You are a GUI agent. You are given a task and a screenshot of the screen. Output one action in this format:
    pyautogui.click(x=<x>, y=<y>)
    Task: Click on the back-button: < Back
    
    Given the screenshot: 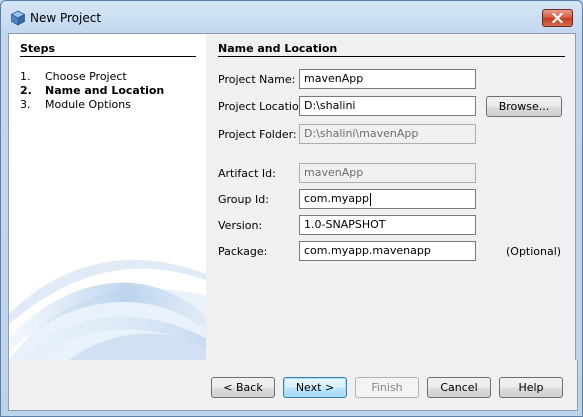 What is the action you would take?
    pyautogui.click(x=243, y=387)
    